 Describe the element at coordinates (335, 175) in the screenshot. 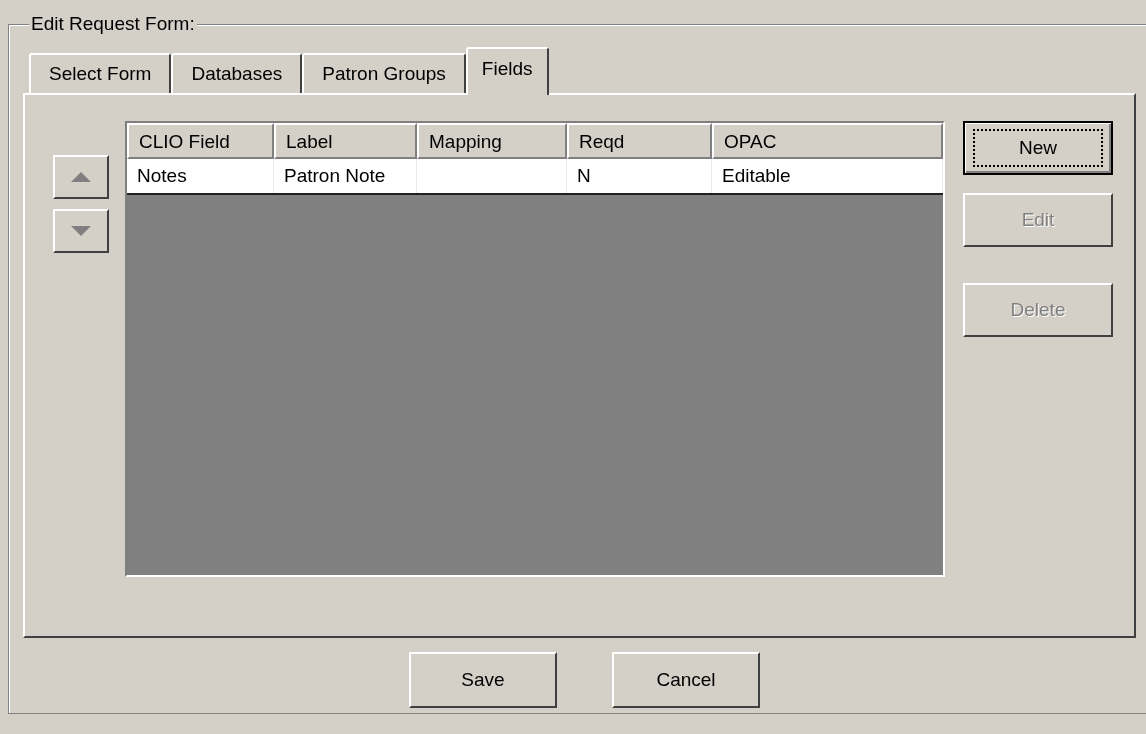

I see `table-cell: Patron Note` at that location.